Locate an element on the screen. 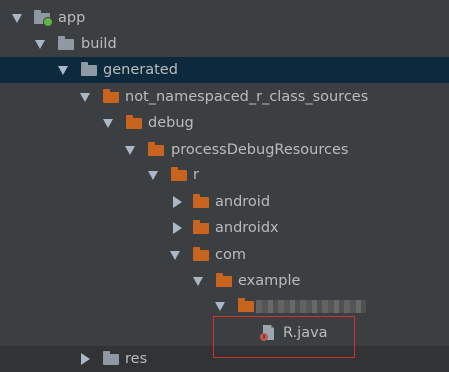 This screenshot has width=449, height=372. tree-node-process-debug-resources: processDebugResources is located at coordinates (224, 150).